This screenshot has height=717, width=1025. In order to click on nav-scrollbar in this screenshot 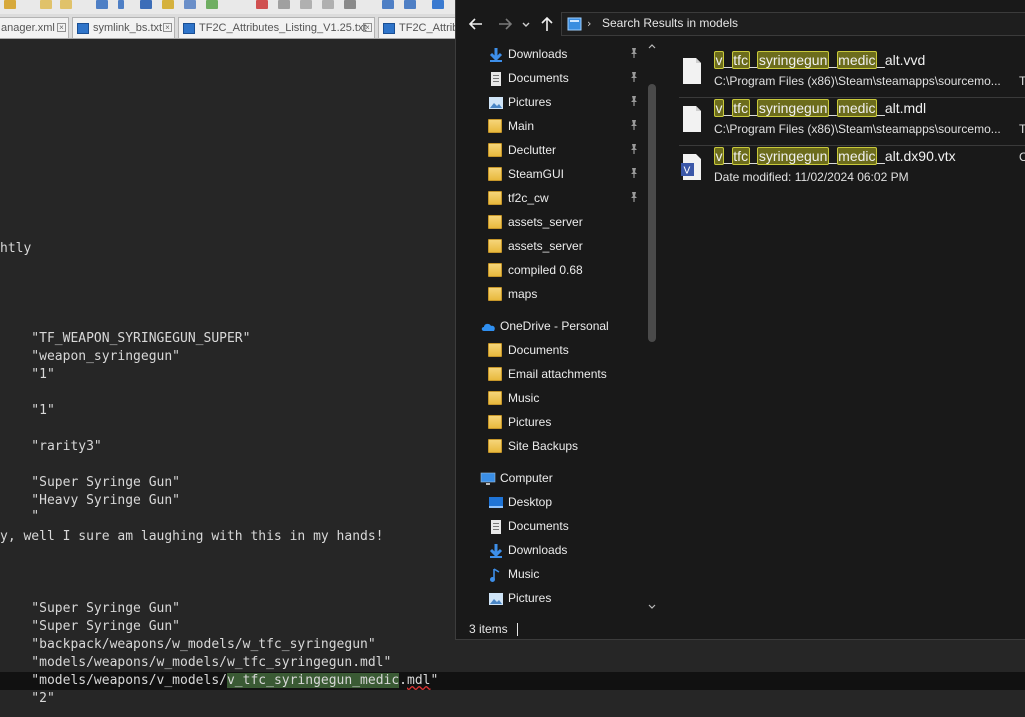, I will do `click(652, 329)`.